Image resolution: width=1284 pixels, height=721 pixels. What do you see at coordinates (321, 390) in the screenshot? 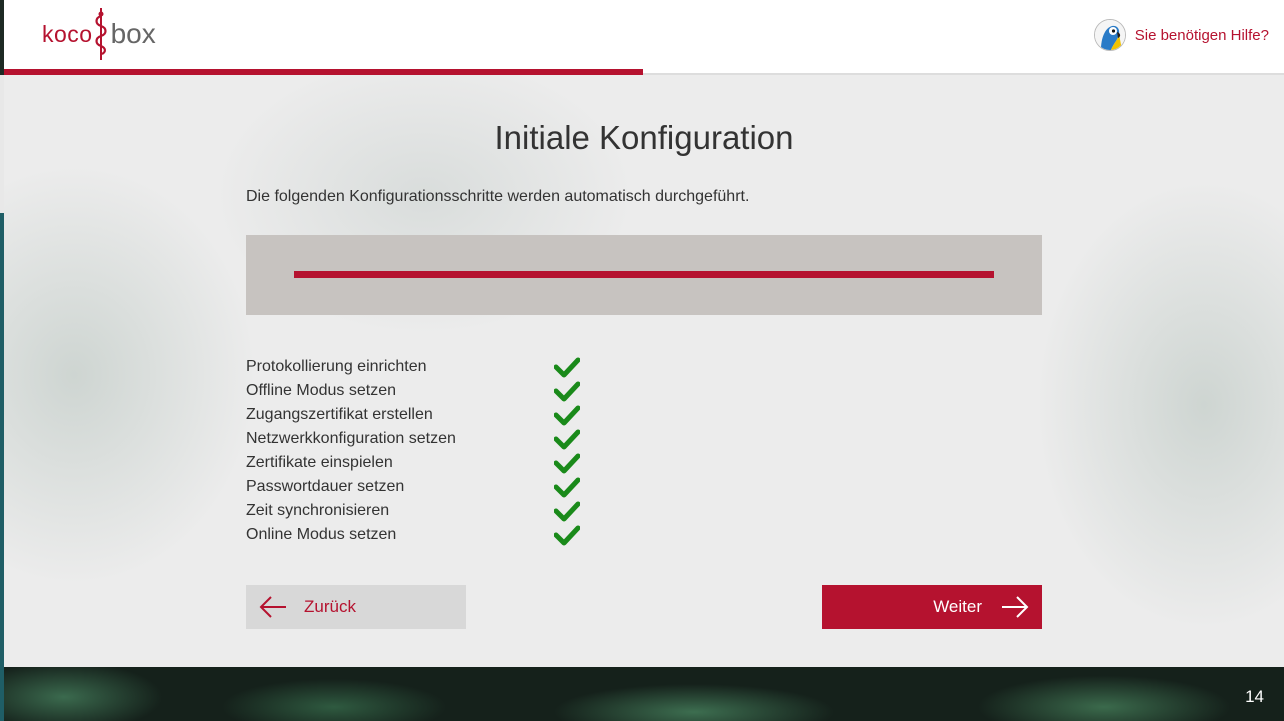
I see `step-label: Offline Modus setzen` at bounding box center [321, 390].